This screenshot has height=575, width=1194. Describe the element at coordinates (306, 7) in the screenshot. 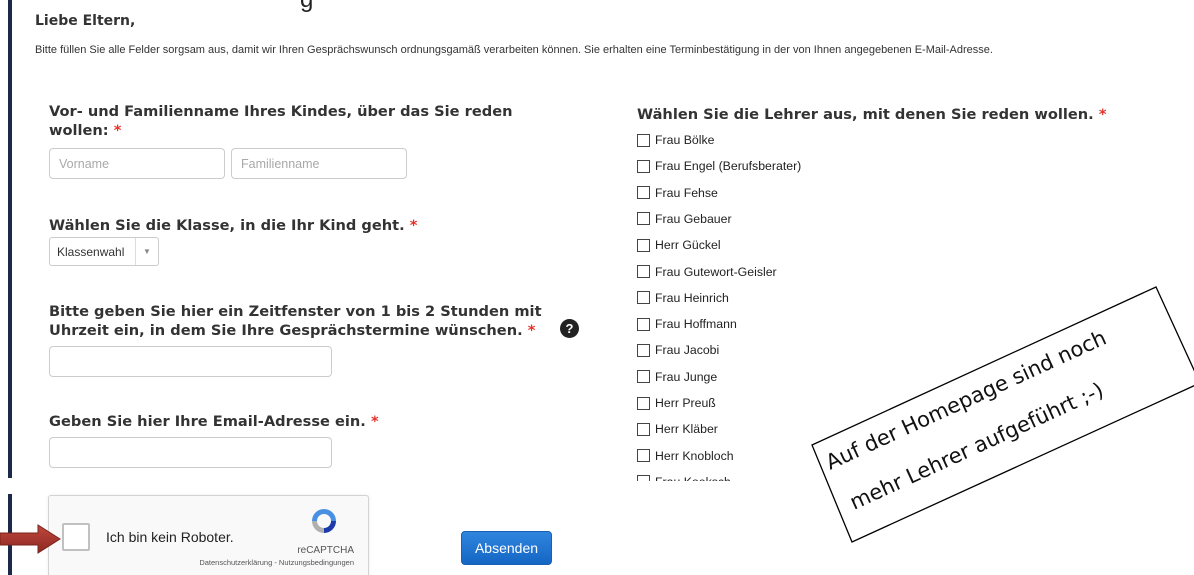

I see `cut-off-heading: g` at that location.